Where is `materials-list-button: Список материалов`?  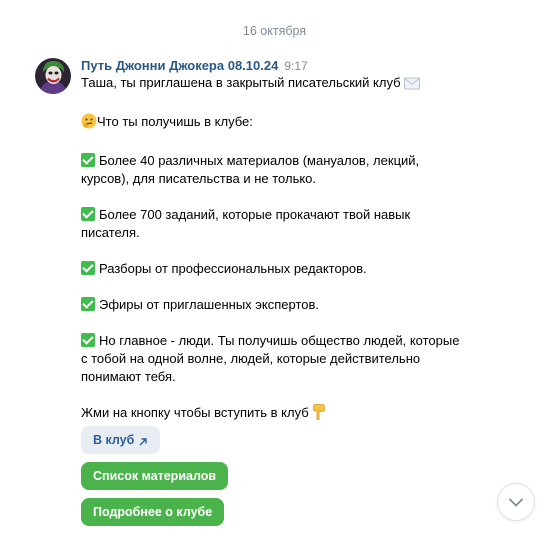 materials-list-button: Список материалов is located at coordinates (155, 476).